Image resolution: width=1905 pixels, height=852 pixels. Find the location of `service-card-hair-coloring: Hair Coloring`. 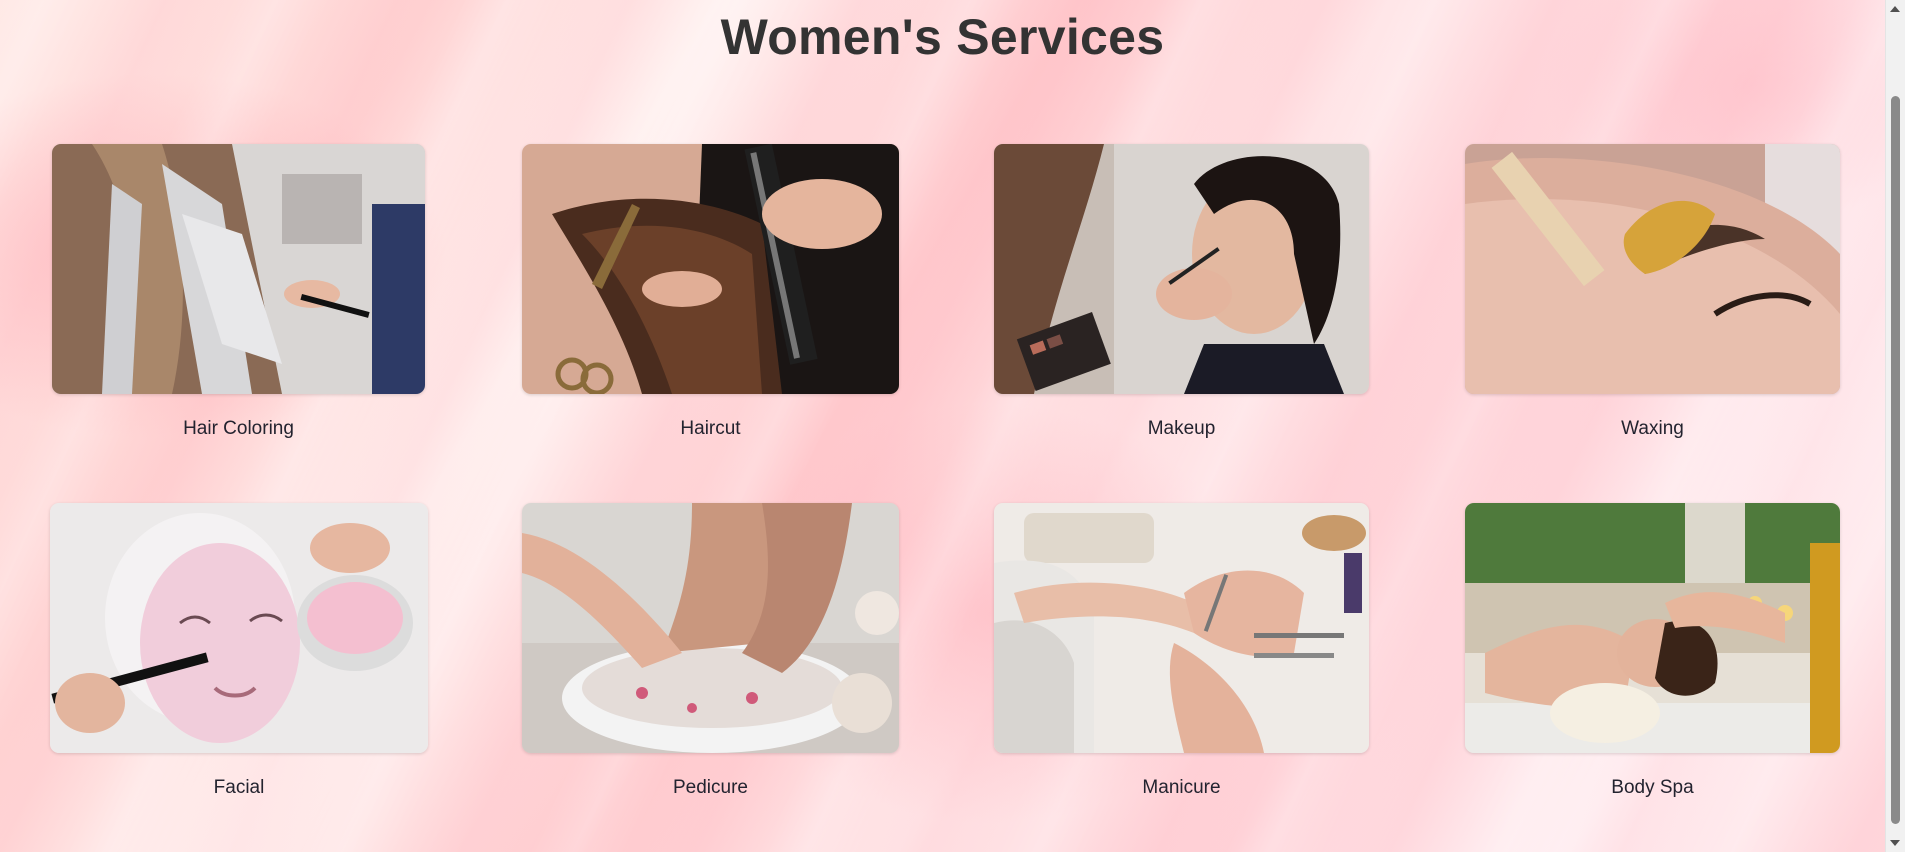

service-card-hair-coloring: Hair Coloring is located at coordinates (238, 292).